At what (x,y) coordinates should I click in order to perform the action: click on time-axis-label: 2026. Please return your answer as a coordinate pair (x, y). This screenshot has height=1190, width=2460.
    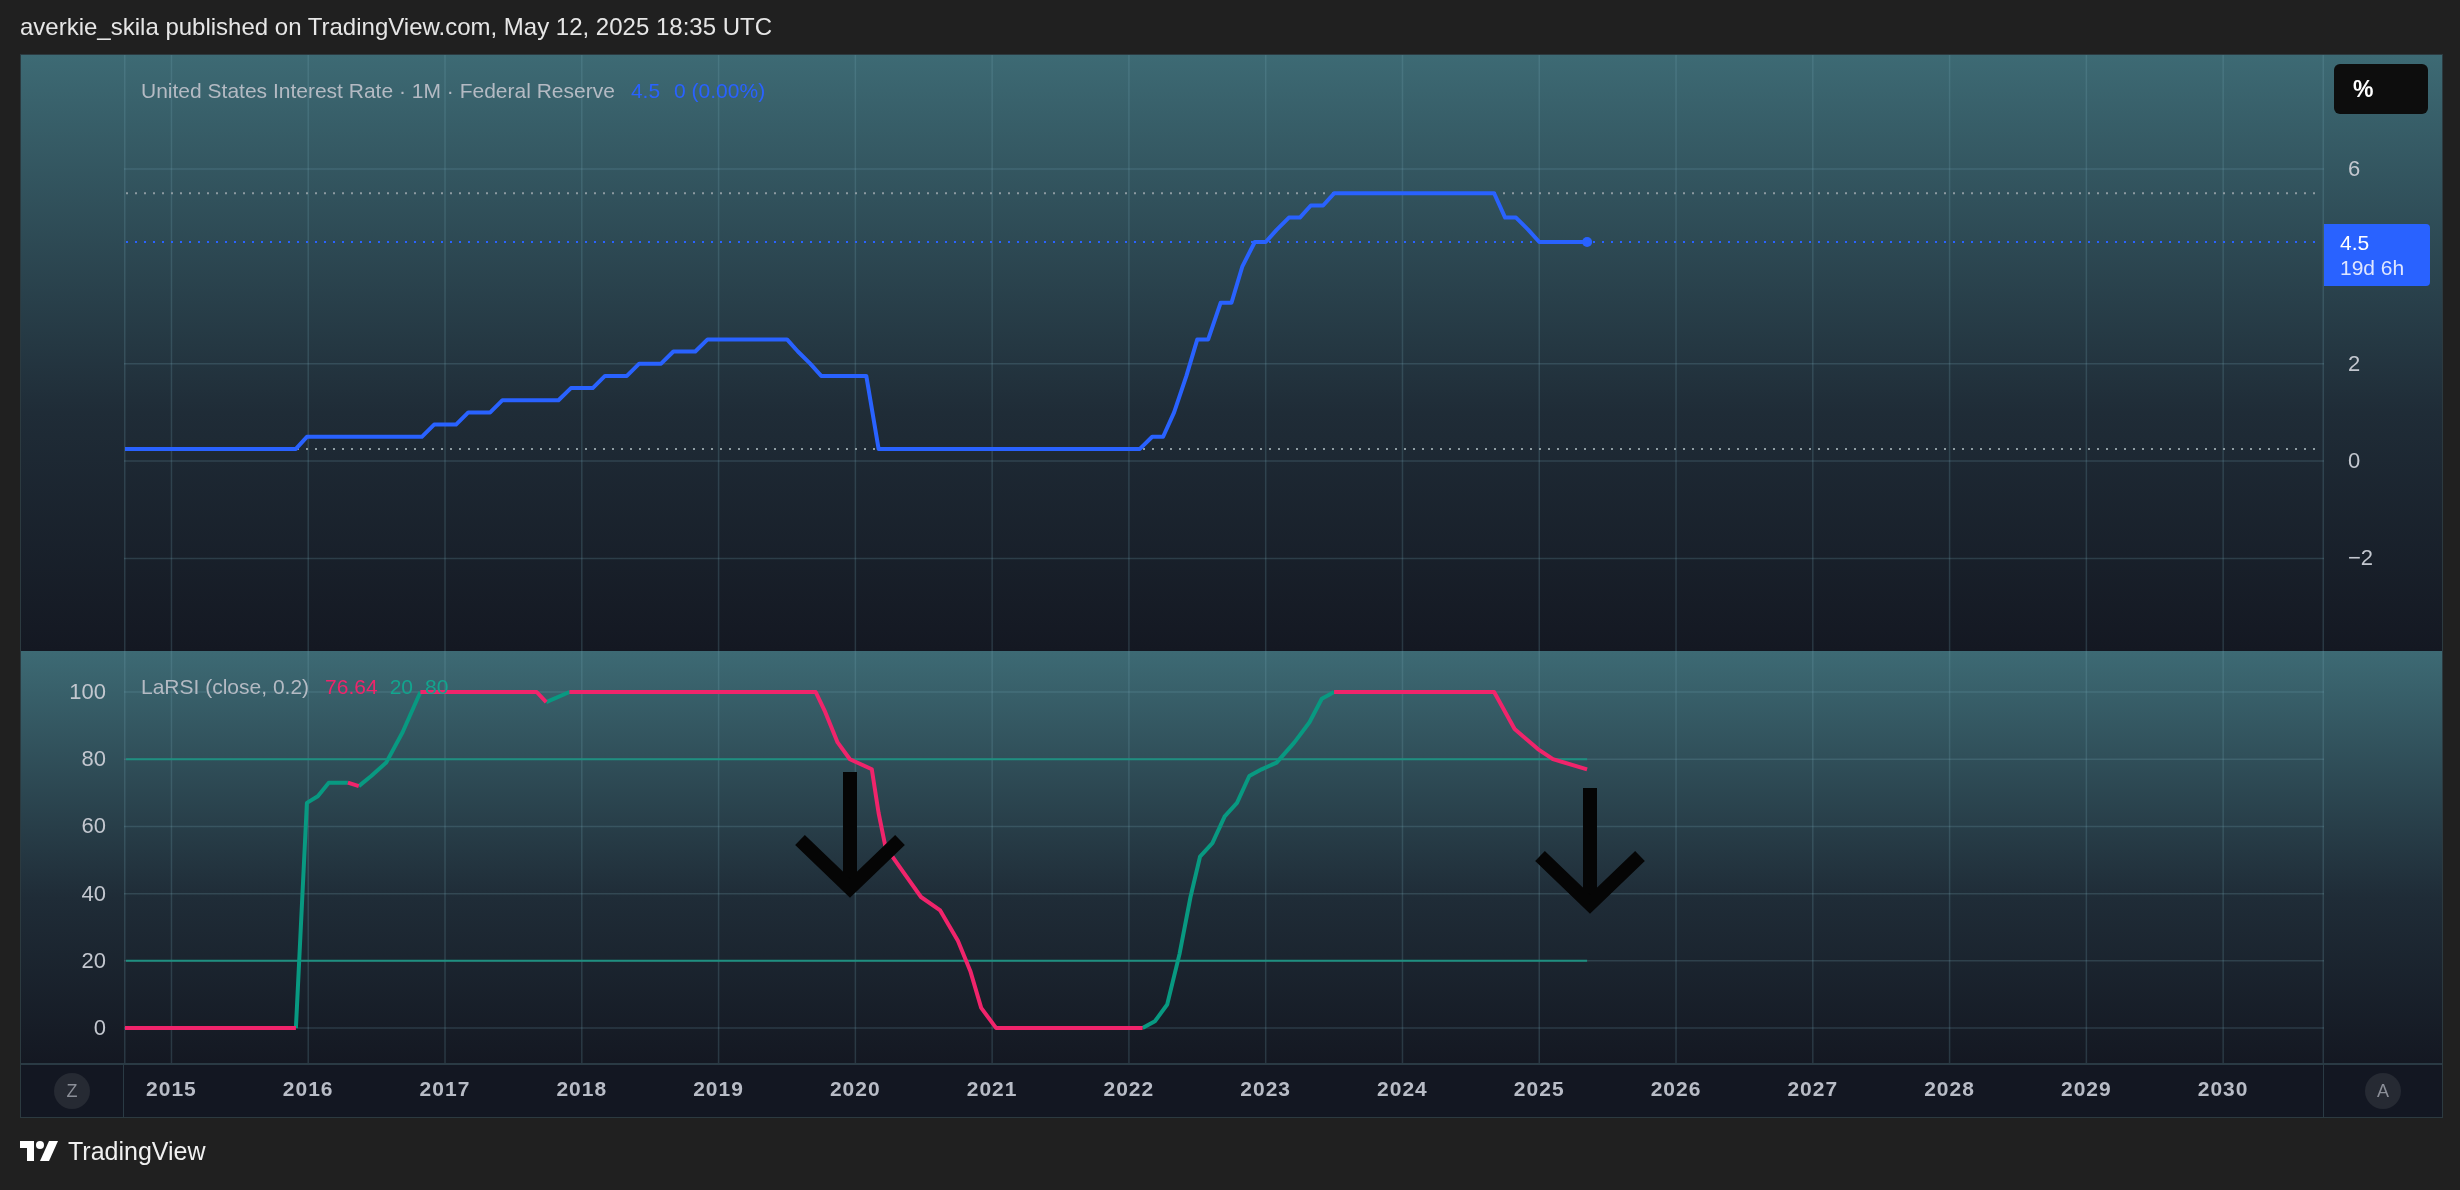
    Looking at the image, I should click on (1676, 1089).